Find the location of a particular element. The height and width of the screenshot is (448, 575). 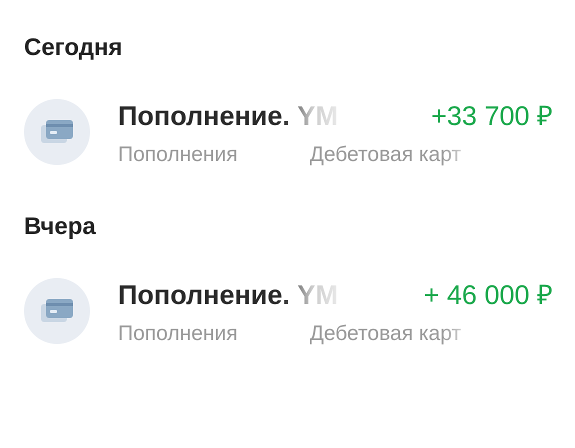

section-heading: Вчера is located at coordinates (60, 227).